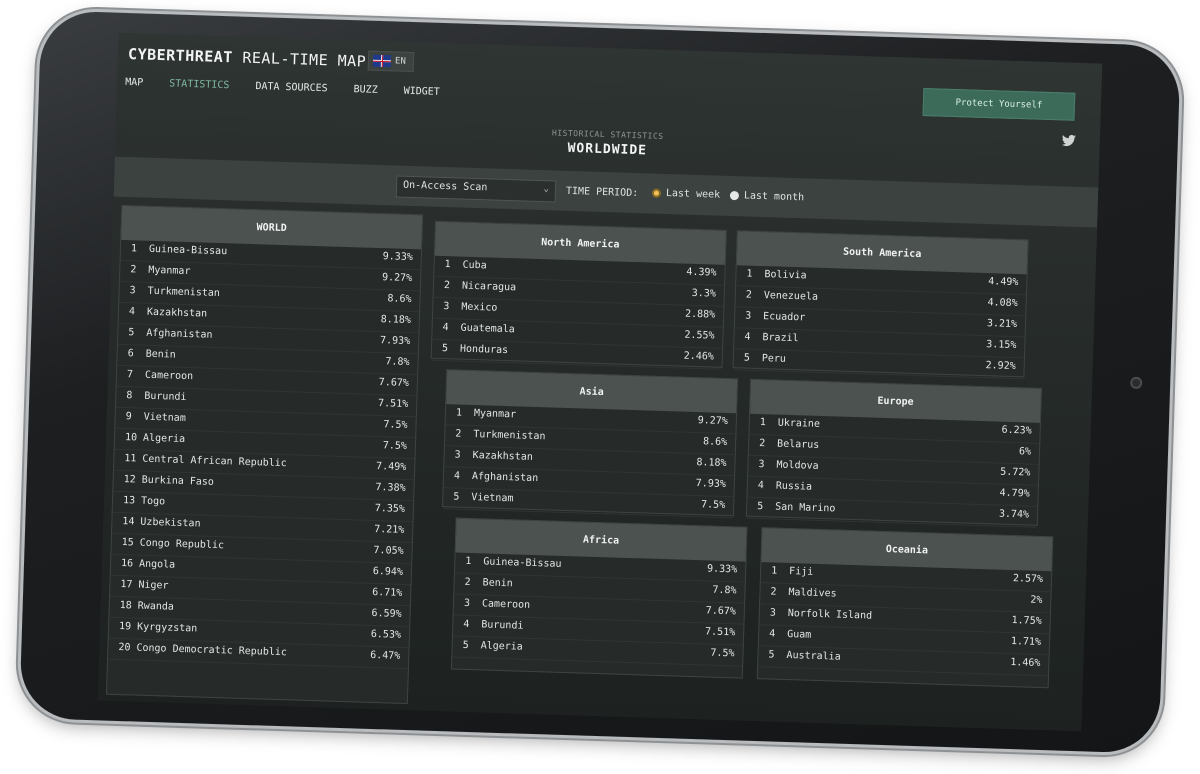 Image resolution: width=1200 pixels, height=774 pixels. I want to click on row-percentage: 6.71%, so click(387, 592).